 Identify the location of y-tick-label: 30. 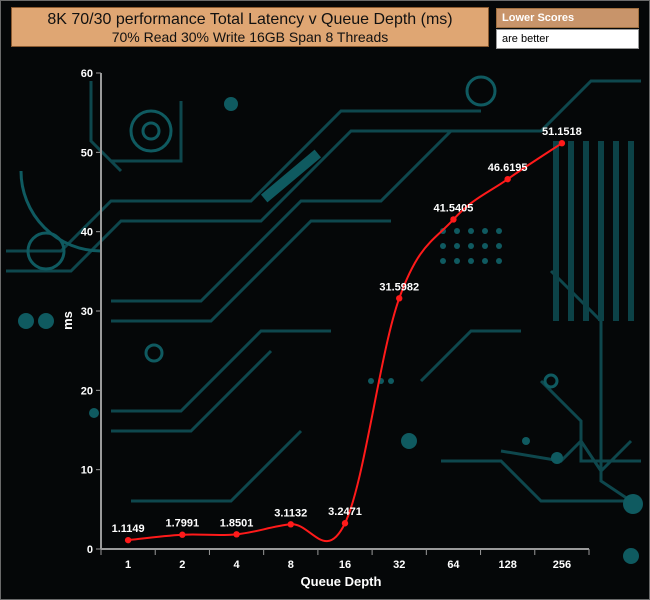
(87, 312).